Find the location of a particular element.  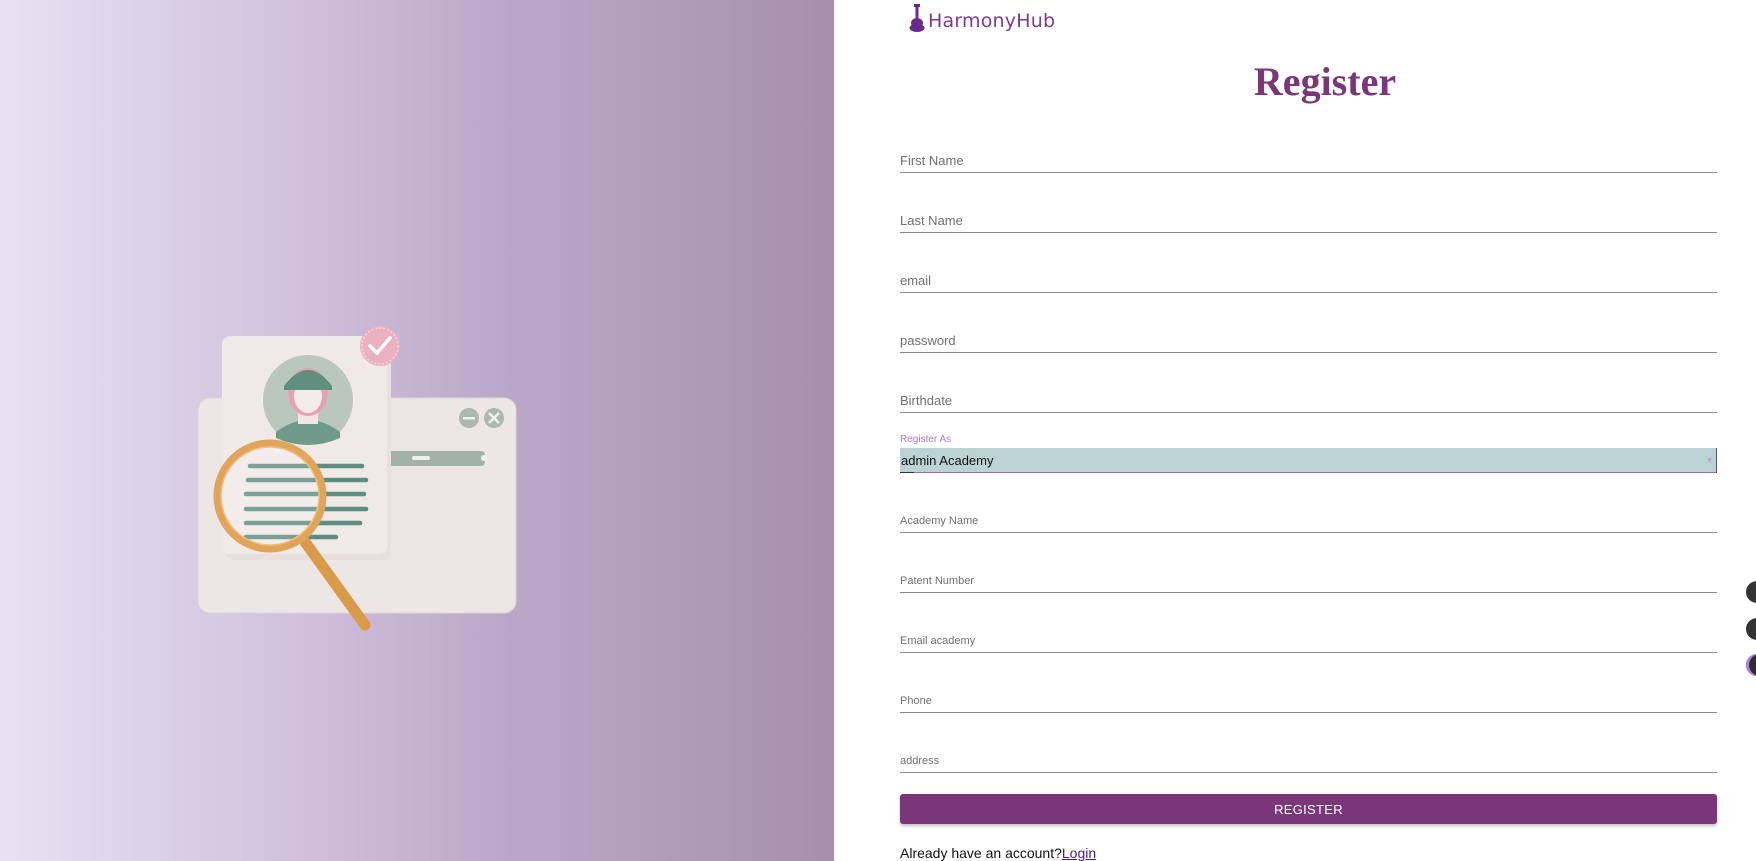

brand-name: HarmonyHub is located at coordinates (992, 21).